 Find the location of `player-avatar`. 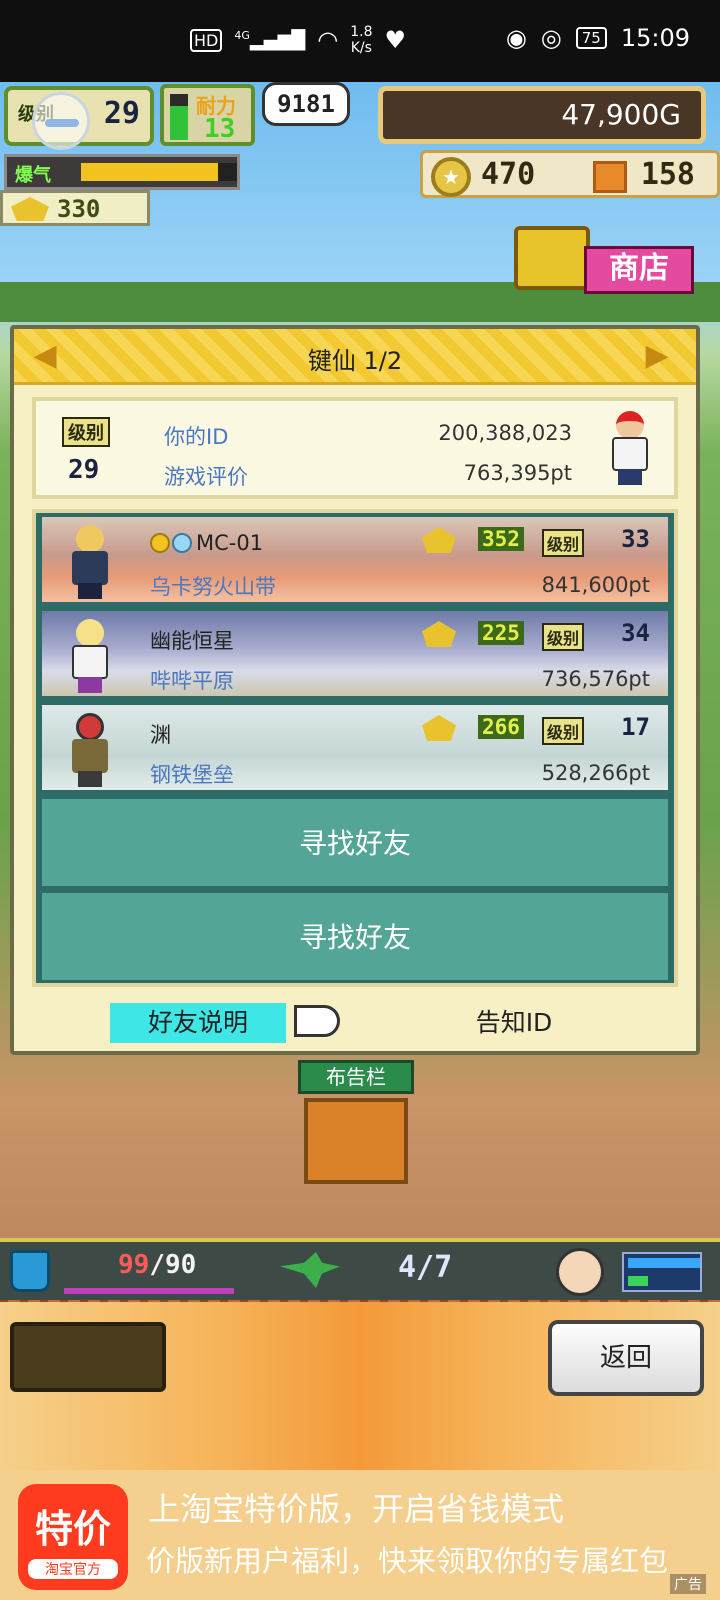

player-avatar is located at coordinates (629, 448).